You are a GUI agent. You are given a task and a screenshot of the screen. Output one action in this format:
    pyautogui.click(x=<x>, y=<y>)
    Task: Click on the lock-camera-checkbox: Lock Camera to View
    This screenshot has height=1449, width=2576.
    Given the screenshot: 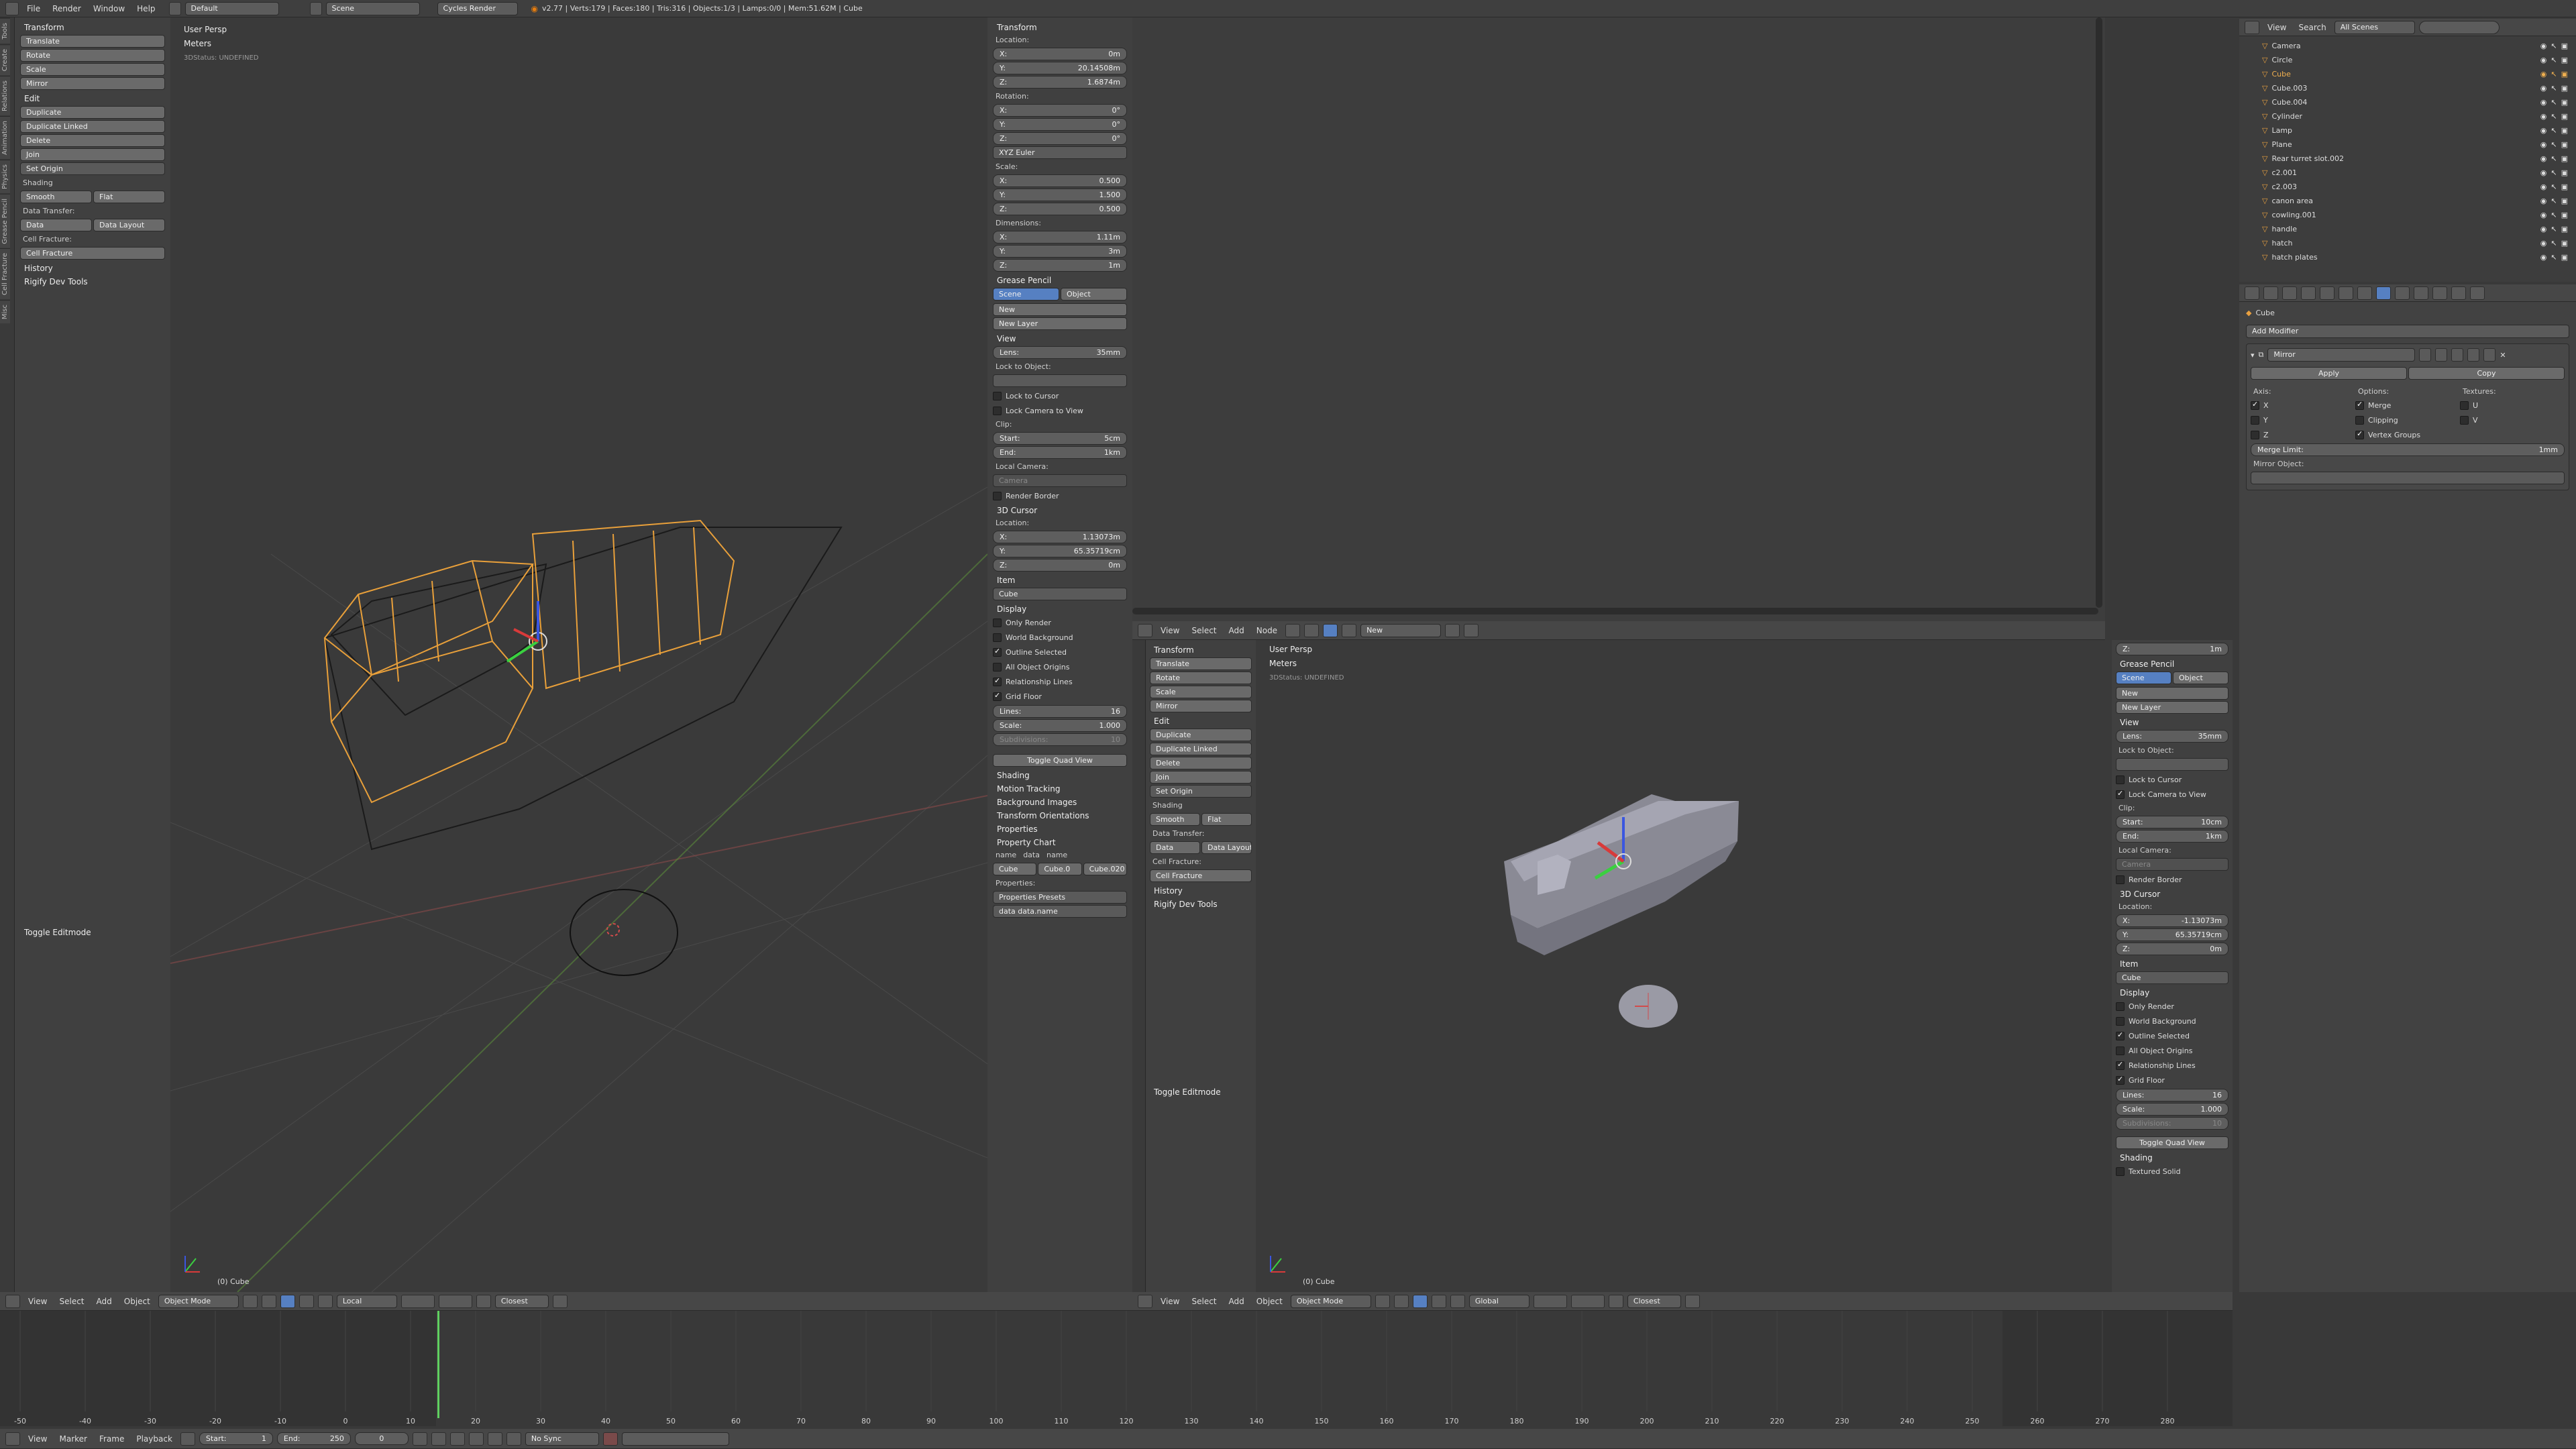 What is the action you would take?
    pyautogui.click(x=1060, y=410)
    